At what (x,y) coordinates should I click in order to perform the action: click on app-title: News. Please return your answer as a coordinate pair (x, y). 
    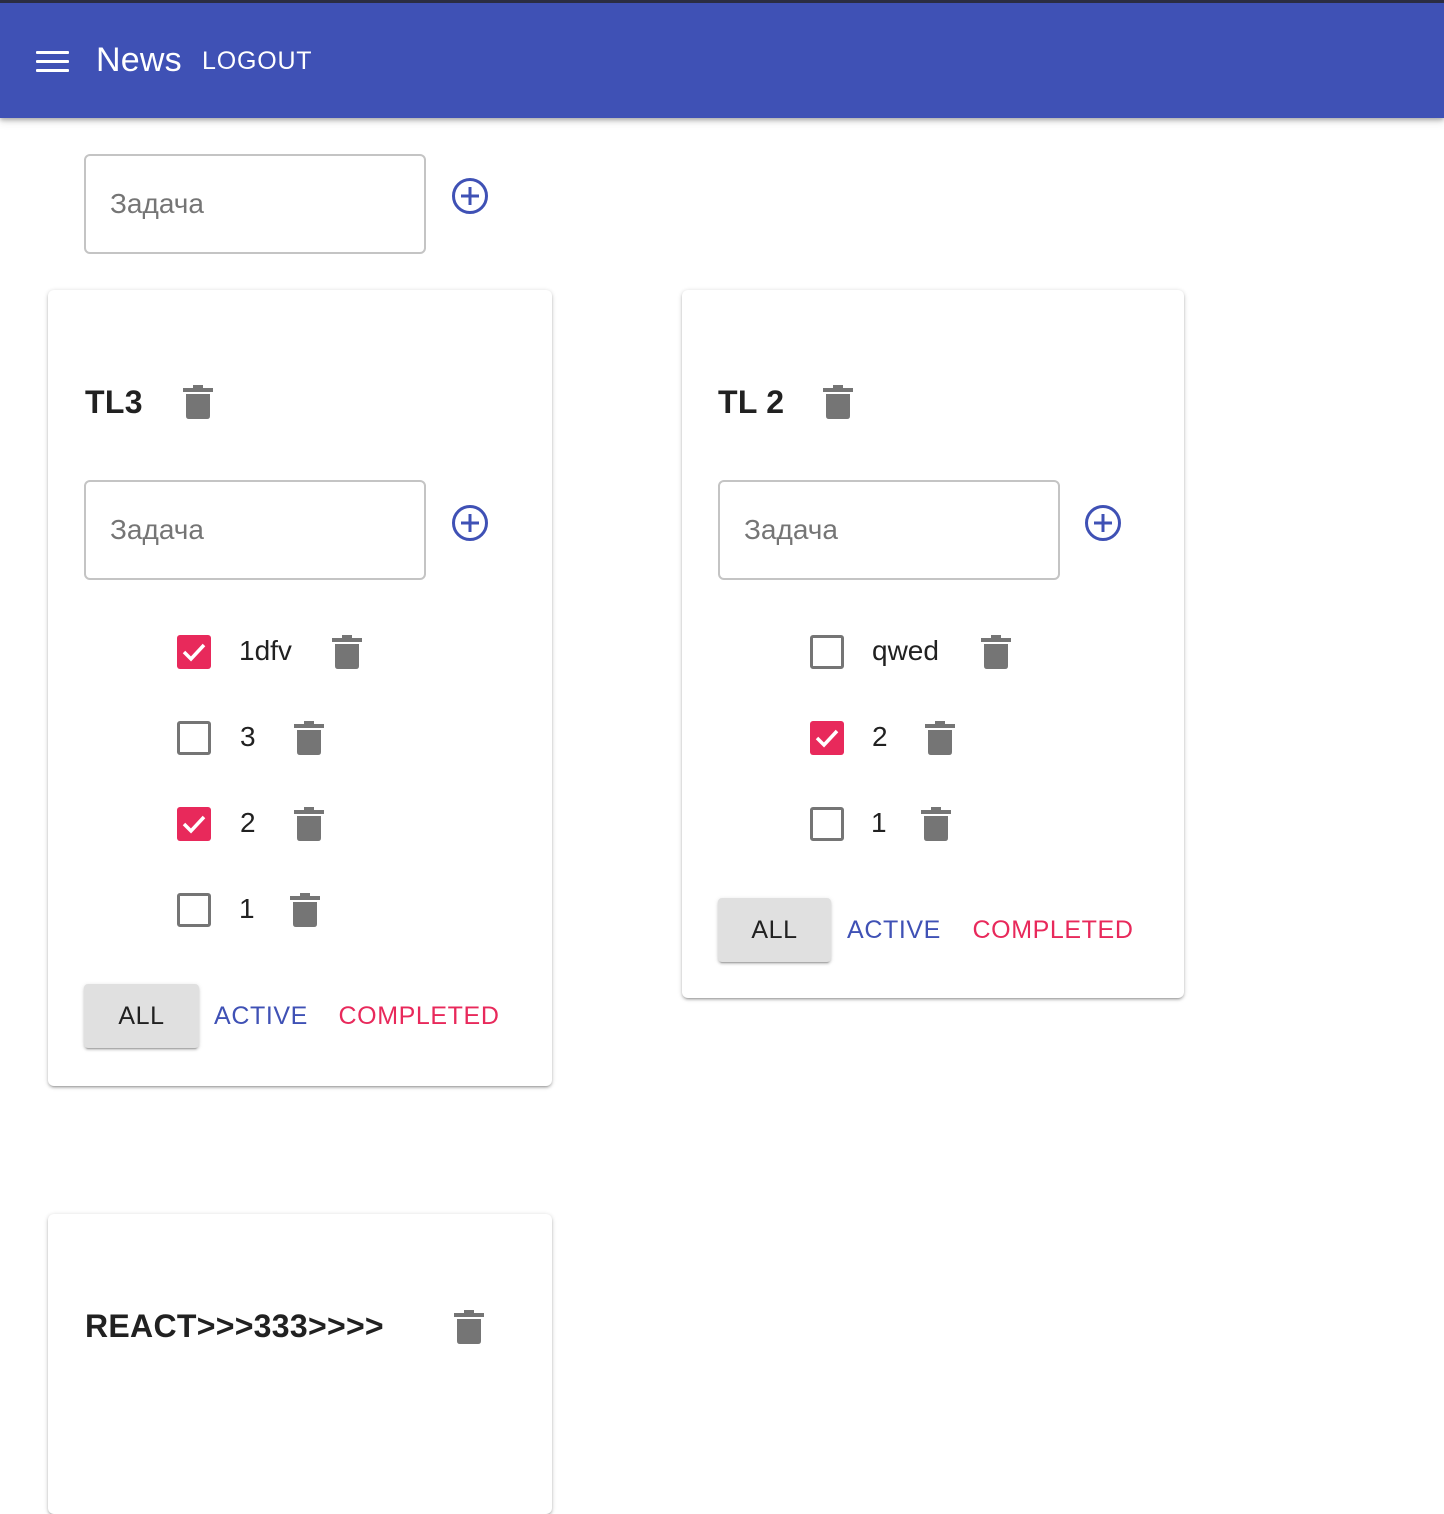
    Looking at the image, I should click on (139, 60).